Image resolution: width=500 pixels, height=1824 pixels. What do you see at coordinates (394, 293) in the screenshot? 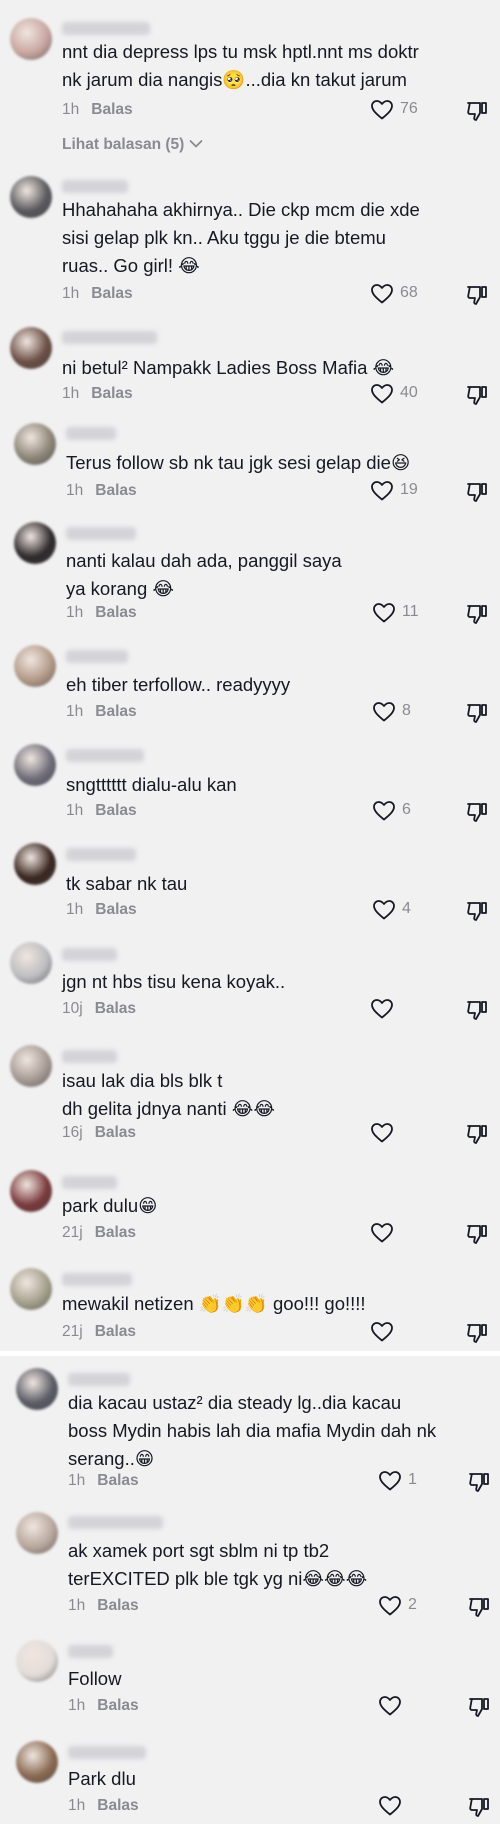
I see `like-button: 68` at bounding box center [394, 293].